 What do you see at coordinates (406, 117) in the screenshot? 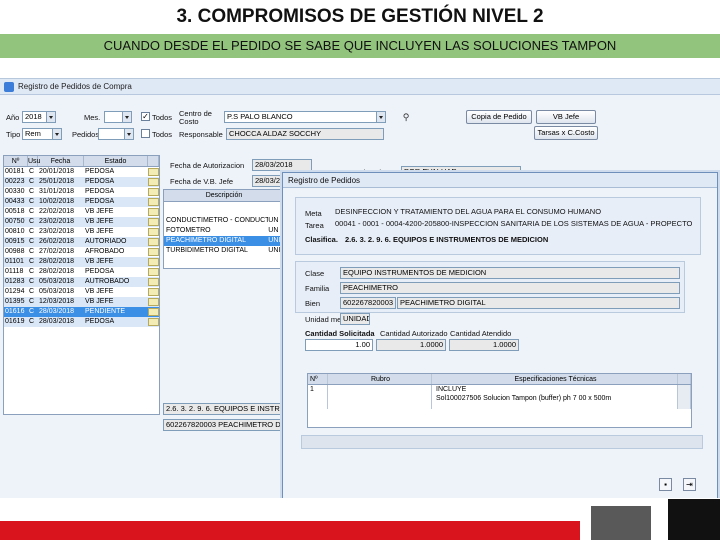
I see `binoculars-icon: ⚲` at bounding box center [406, 117].